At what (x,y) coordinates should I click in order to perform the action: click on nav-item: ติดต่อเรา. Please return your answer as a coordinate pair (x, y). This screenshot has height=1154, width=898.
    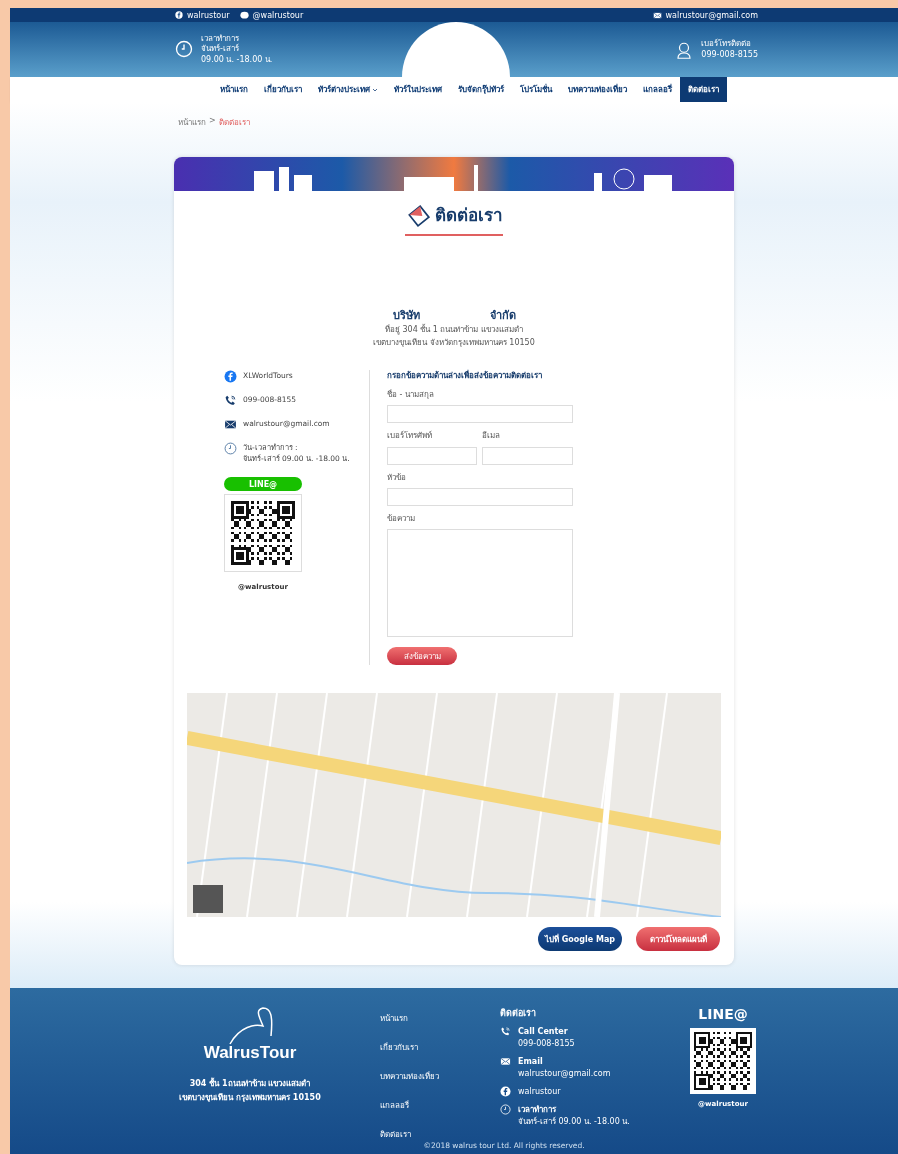
    Looking at the image, I should click on (703, 89).